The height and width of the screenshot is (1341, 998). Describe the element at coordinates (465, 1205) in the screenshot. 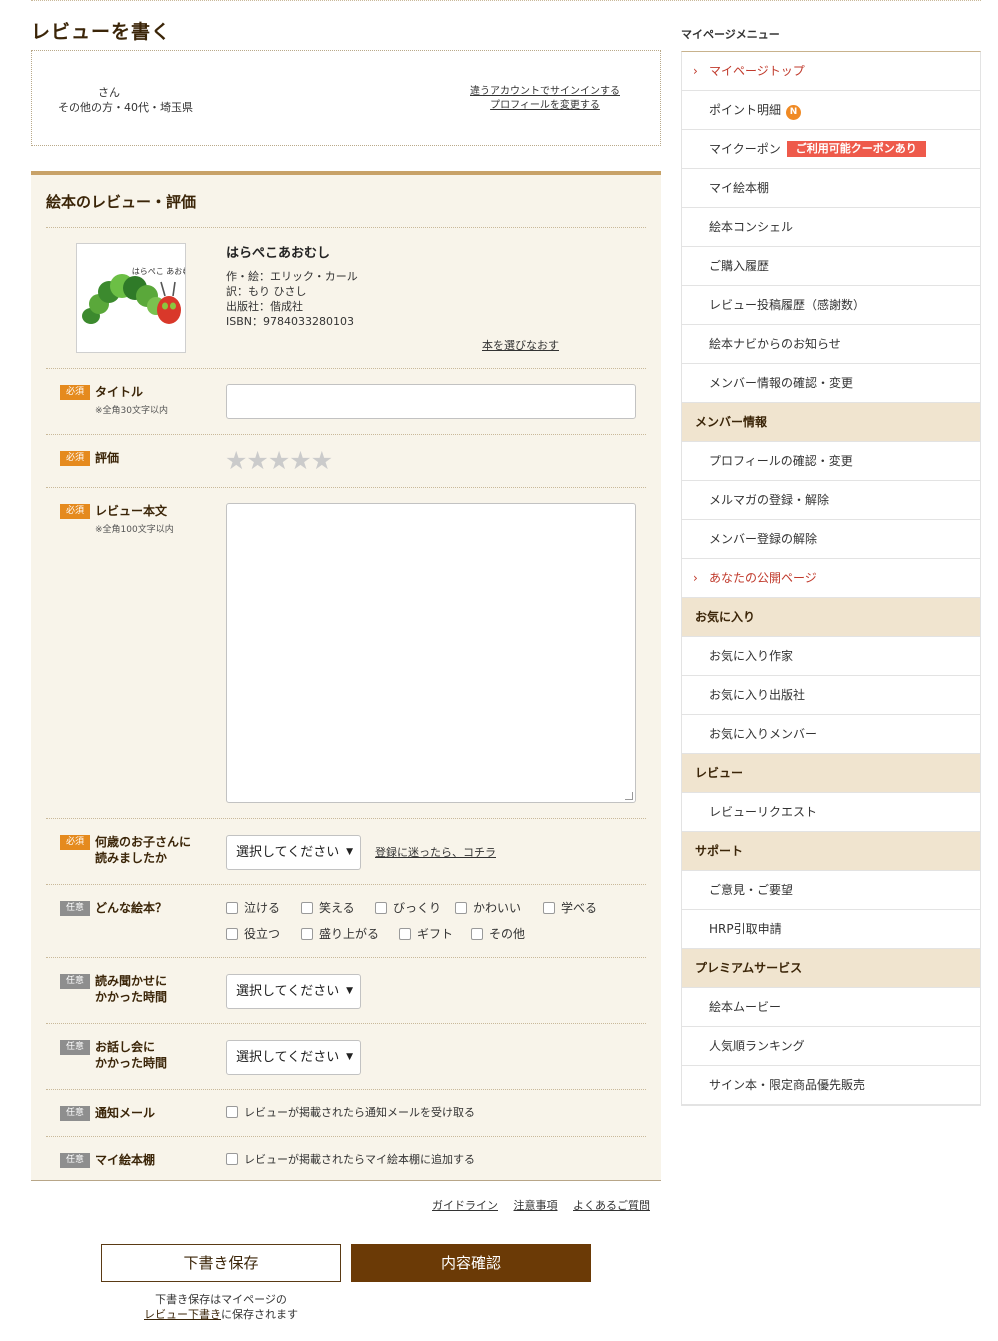

I see `guideline-link: ガイドライン` at that location.